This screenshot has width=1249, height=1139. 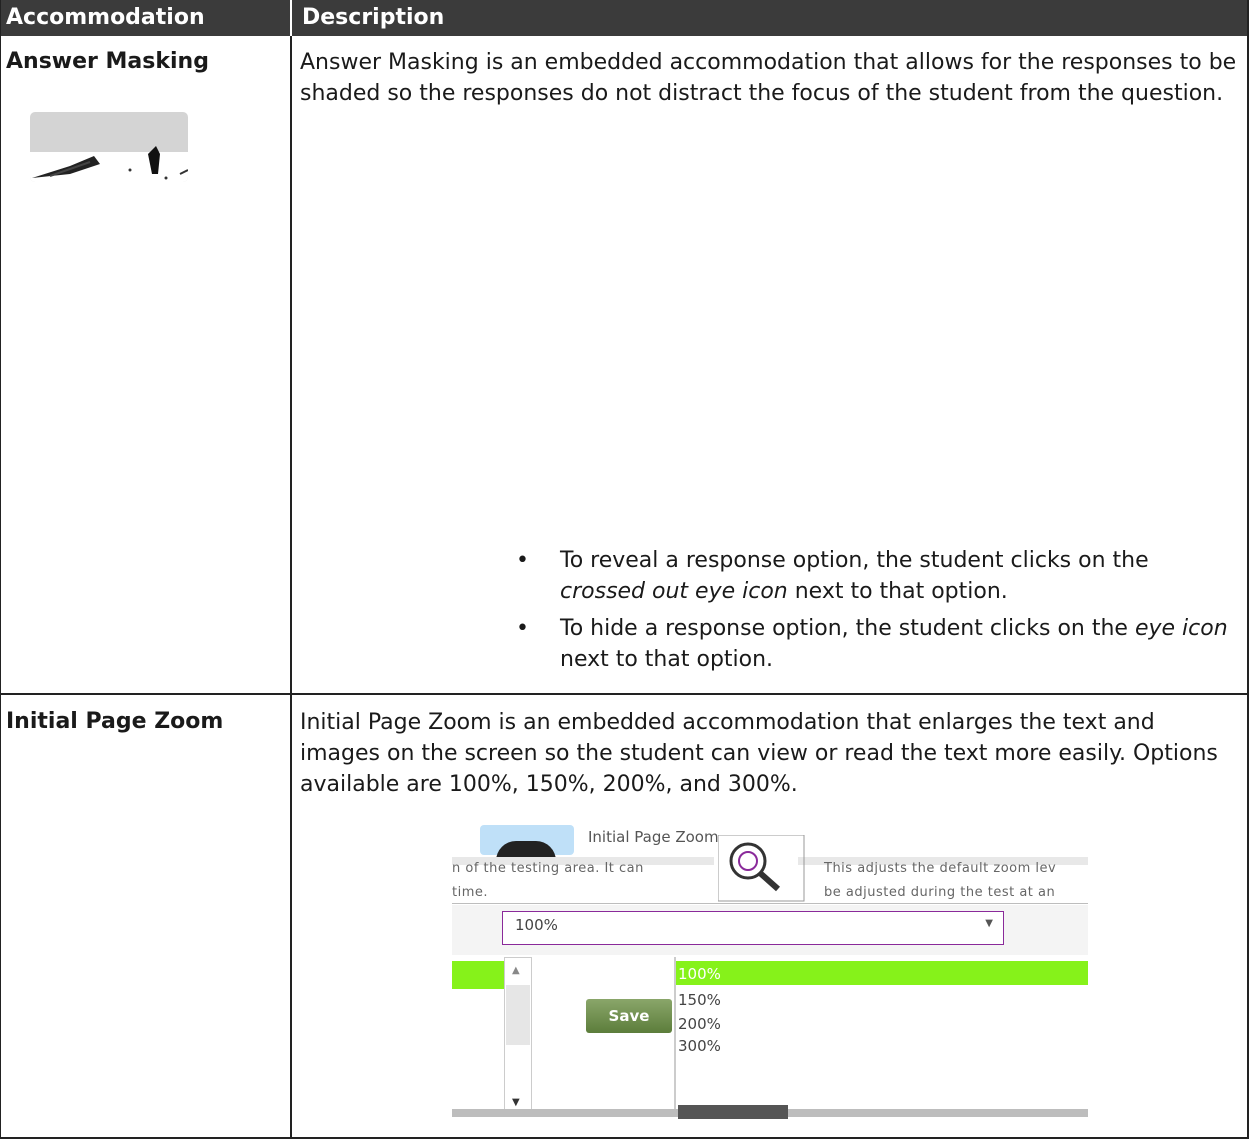 I want to click on answer-masking-thumbnail, so click(x=109, y=147).